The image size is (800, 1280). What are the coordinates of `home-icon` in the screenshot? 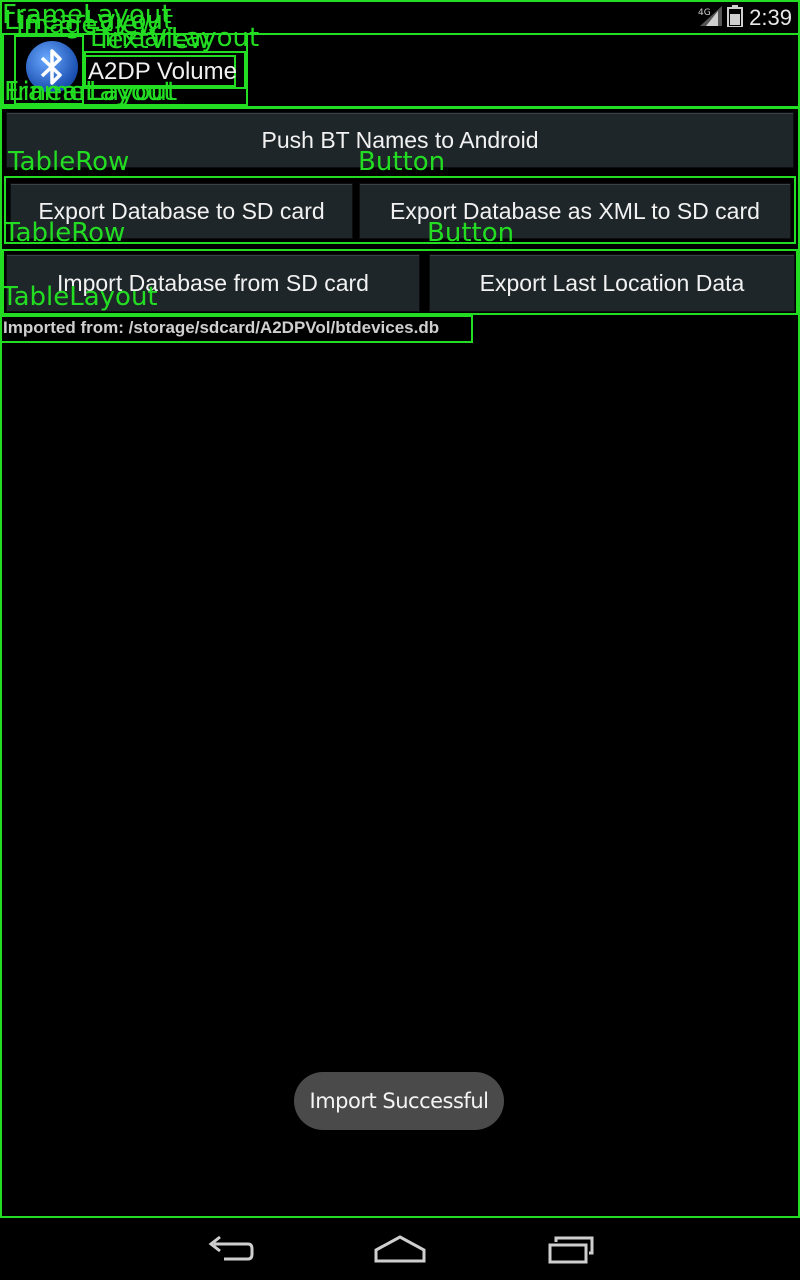 It's located at (400, 1249).